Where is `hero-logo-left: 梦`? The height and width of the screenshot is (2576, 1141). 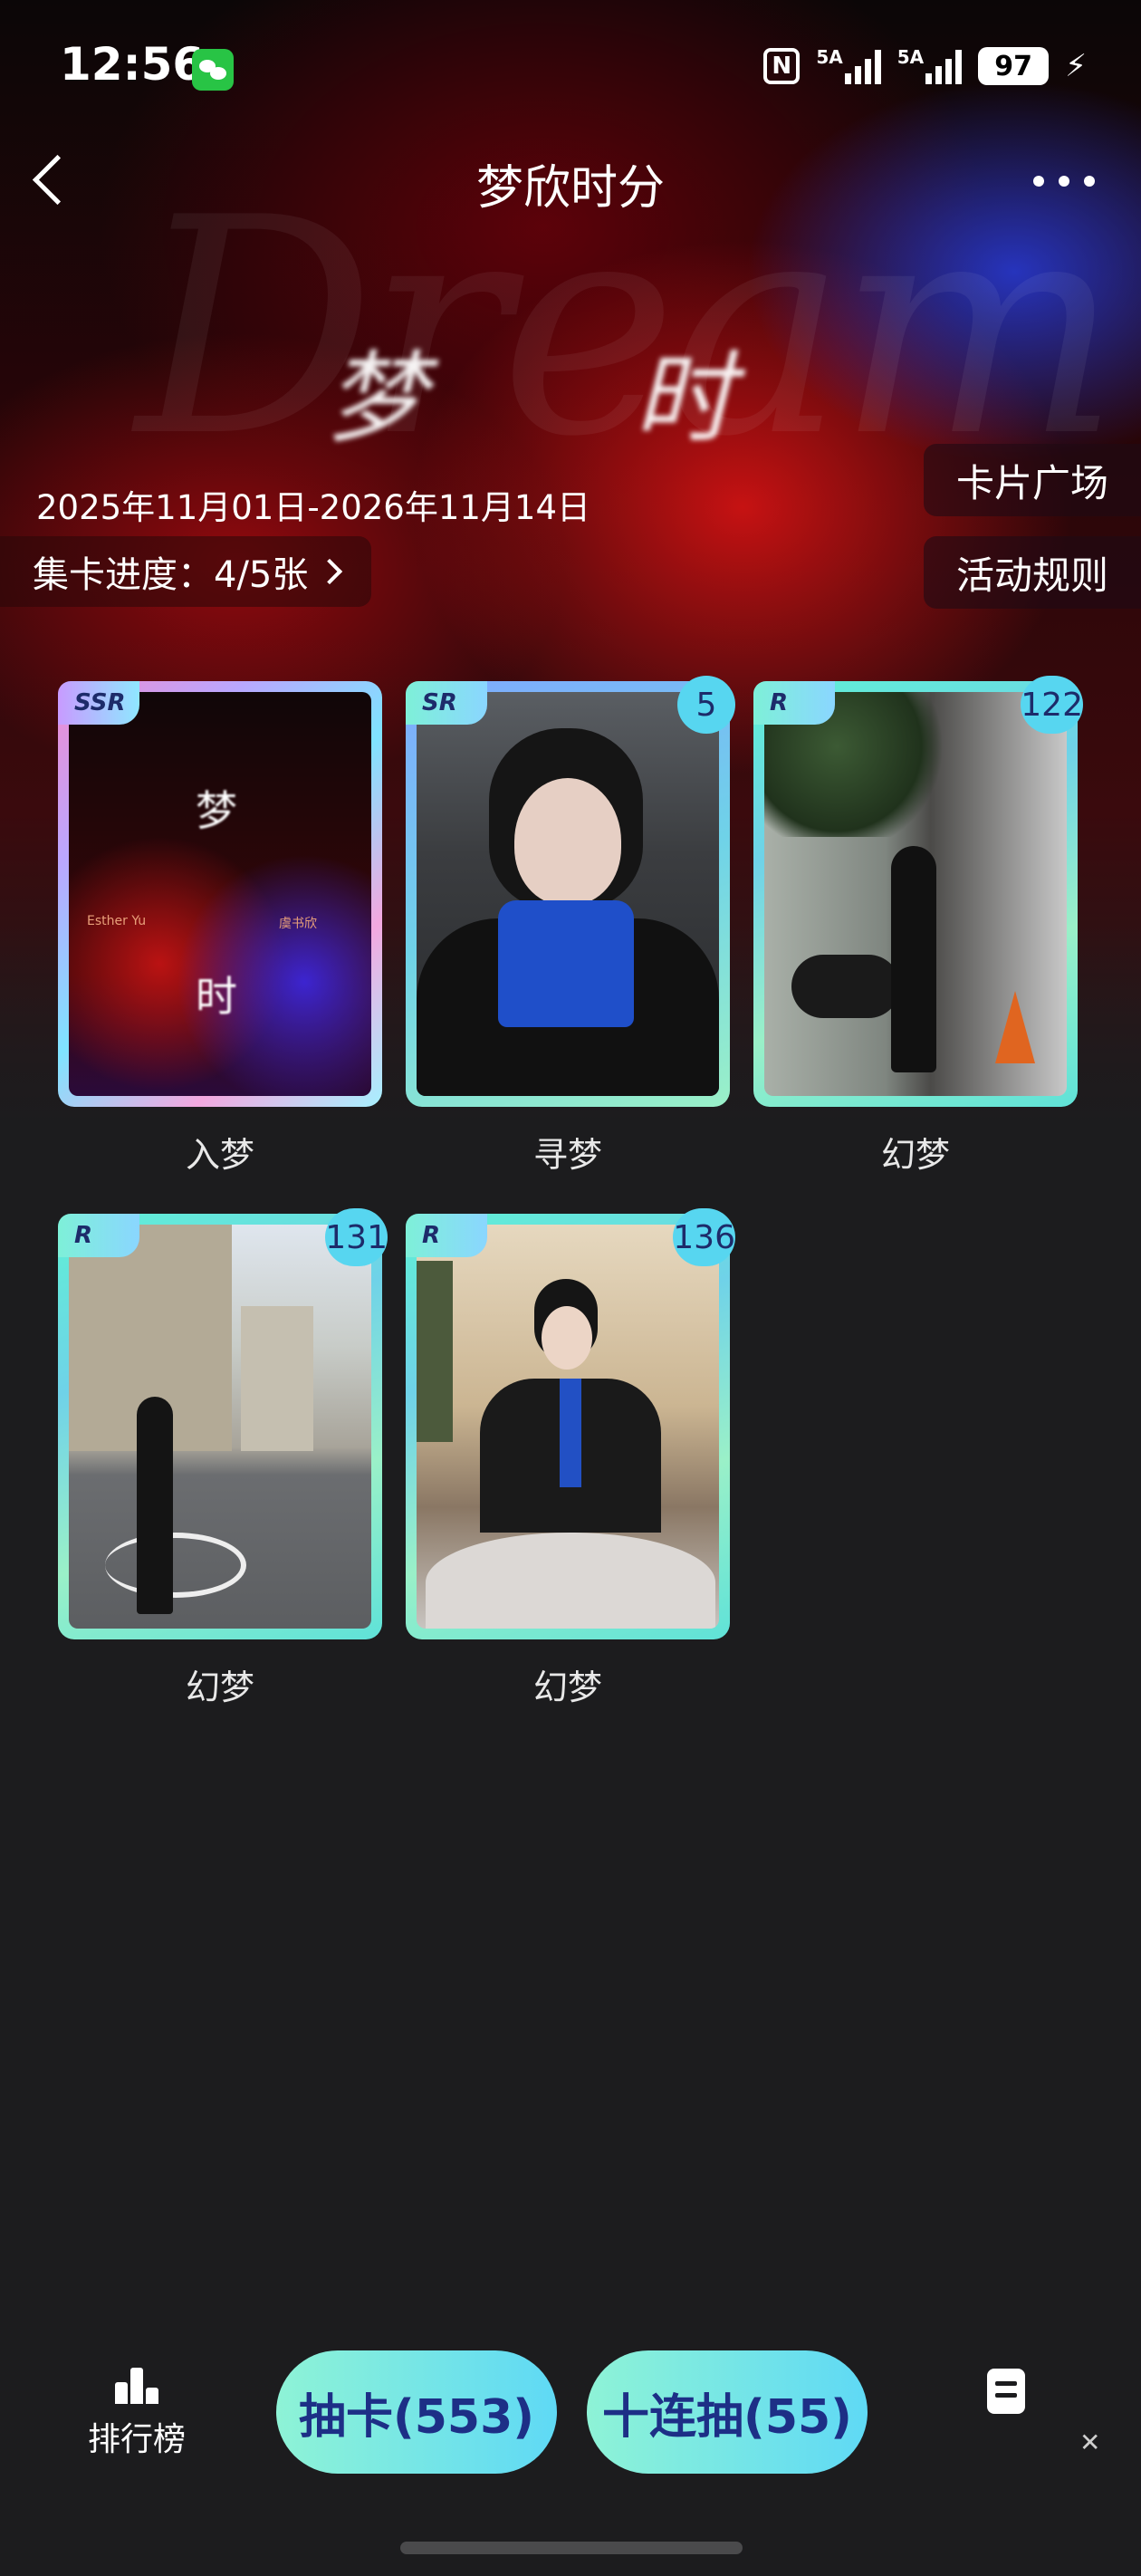
hero-logo-left: 梦 is located at coordinates (376, 399).